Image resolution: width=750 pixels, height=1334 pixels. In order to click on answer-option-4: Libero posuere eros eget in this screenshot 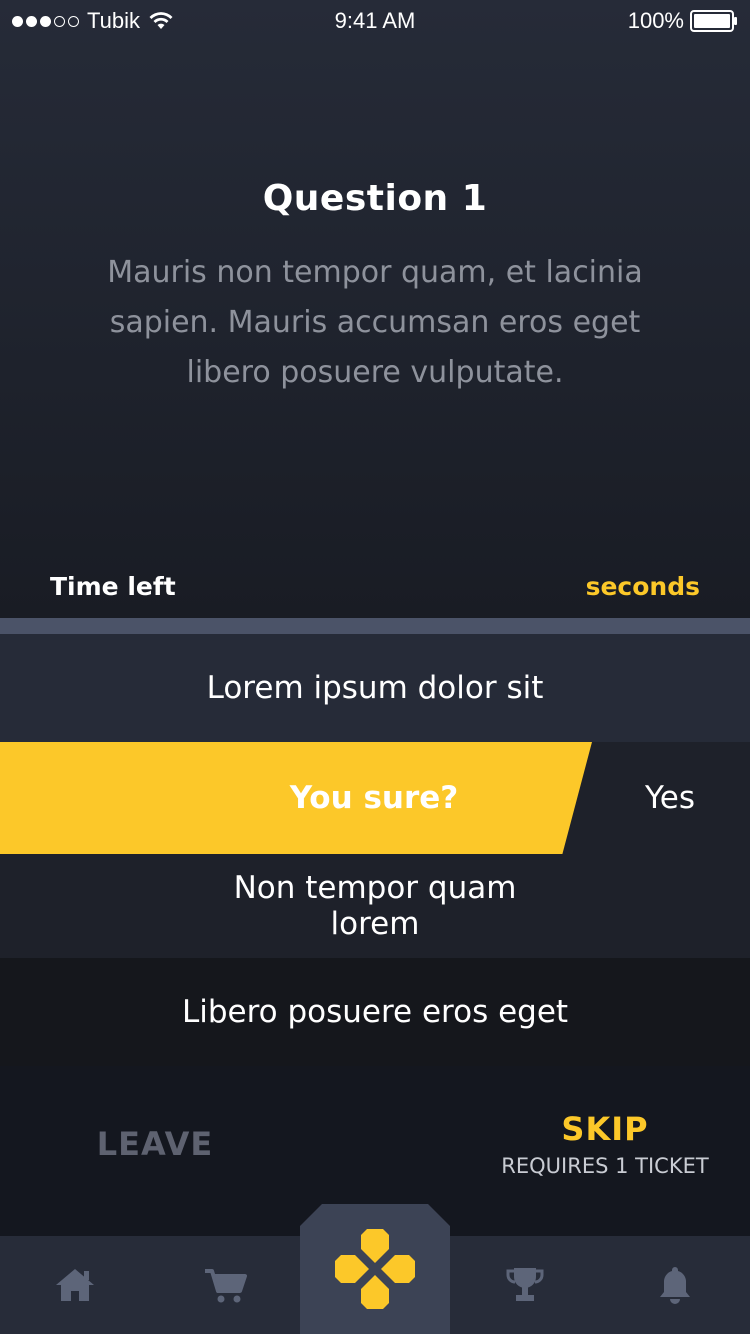, I will do `click(375, 1012)`.